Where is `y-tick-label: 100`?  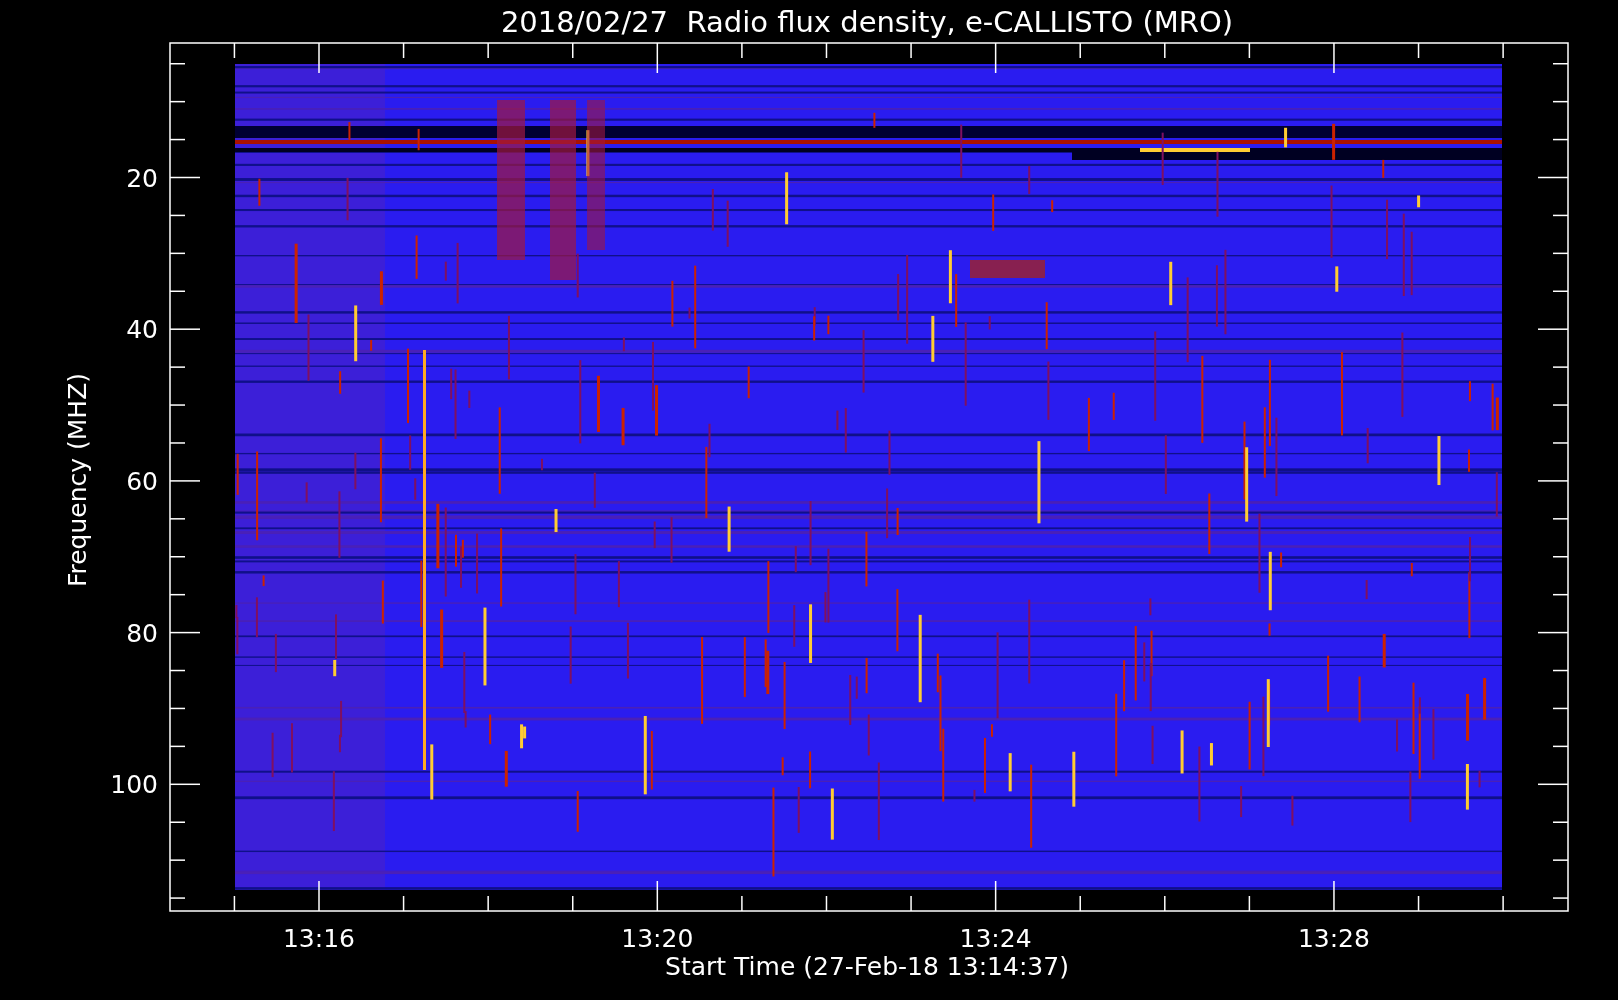
y-tick-label: 100 is located at coordinates (134, 785).